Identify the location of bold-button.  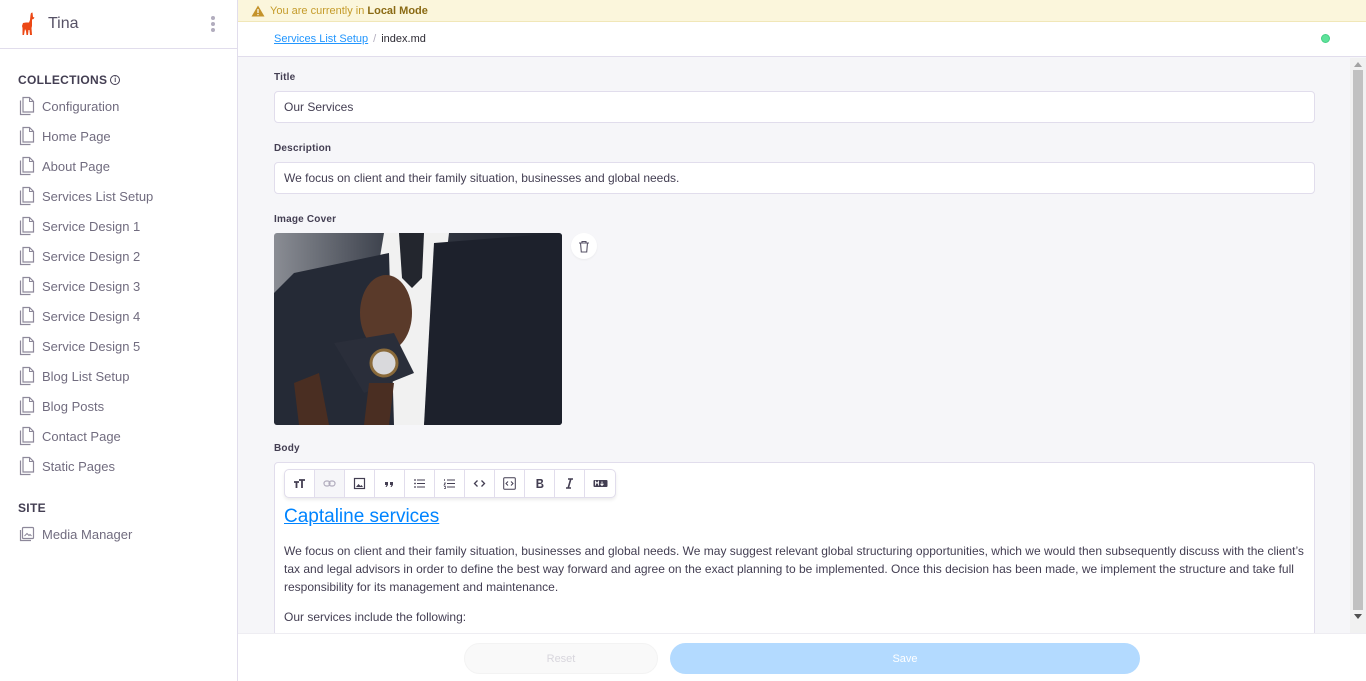
(540, 483).